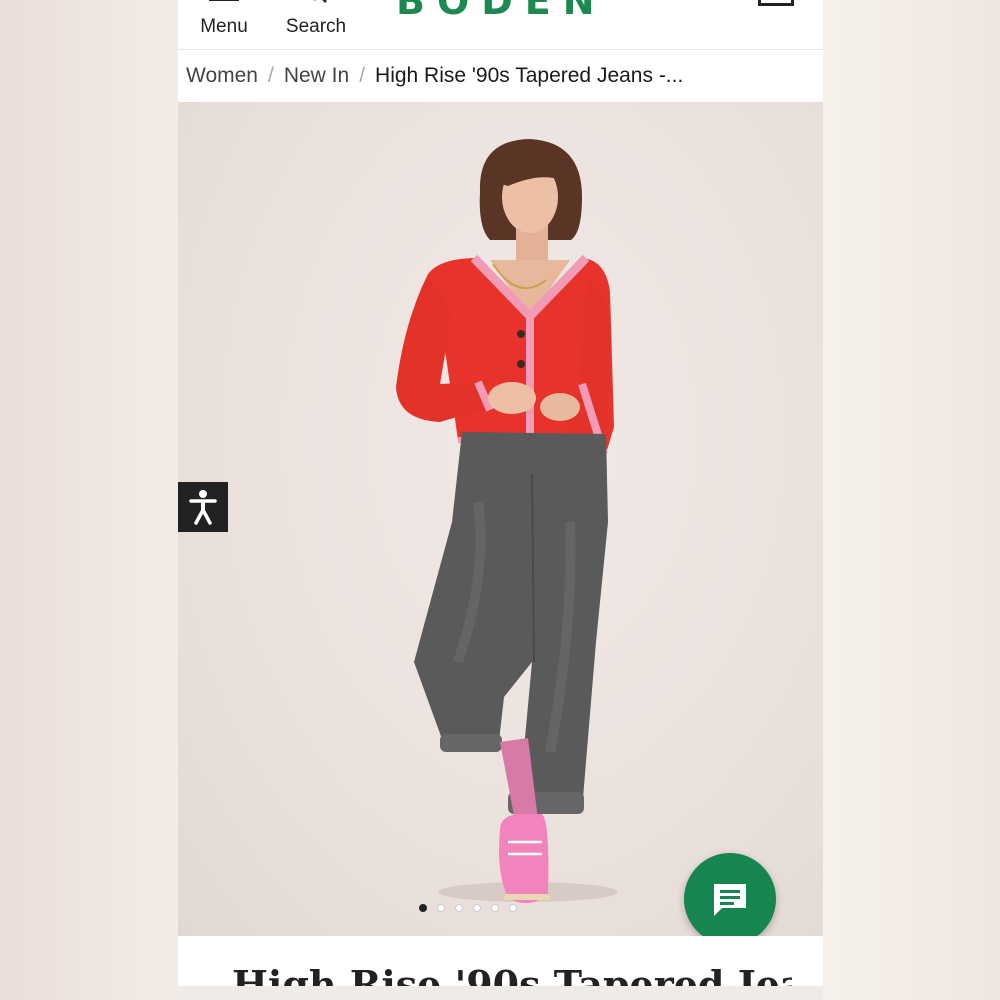 This screenshot has height=1000, width=1000. I want to click on breadcrumb-item-new-in: New In, so click(316, 76).